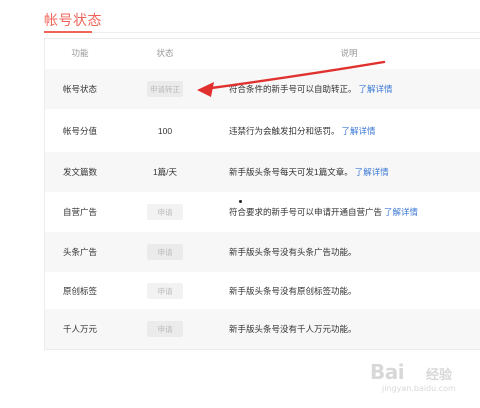 Image resolution: width=480 pixels, height=408 pixels. What do you see at coordinates (439, 375) in the screenshot?
I see `watermark-brand-suffix: 经验` at bounding box center [439, 375].